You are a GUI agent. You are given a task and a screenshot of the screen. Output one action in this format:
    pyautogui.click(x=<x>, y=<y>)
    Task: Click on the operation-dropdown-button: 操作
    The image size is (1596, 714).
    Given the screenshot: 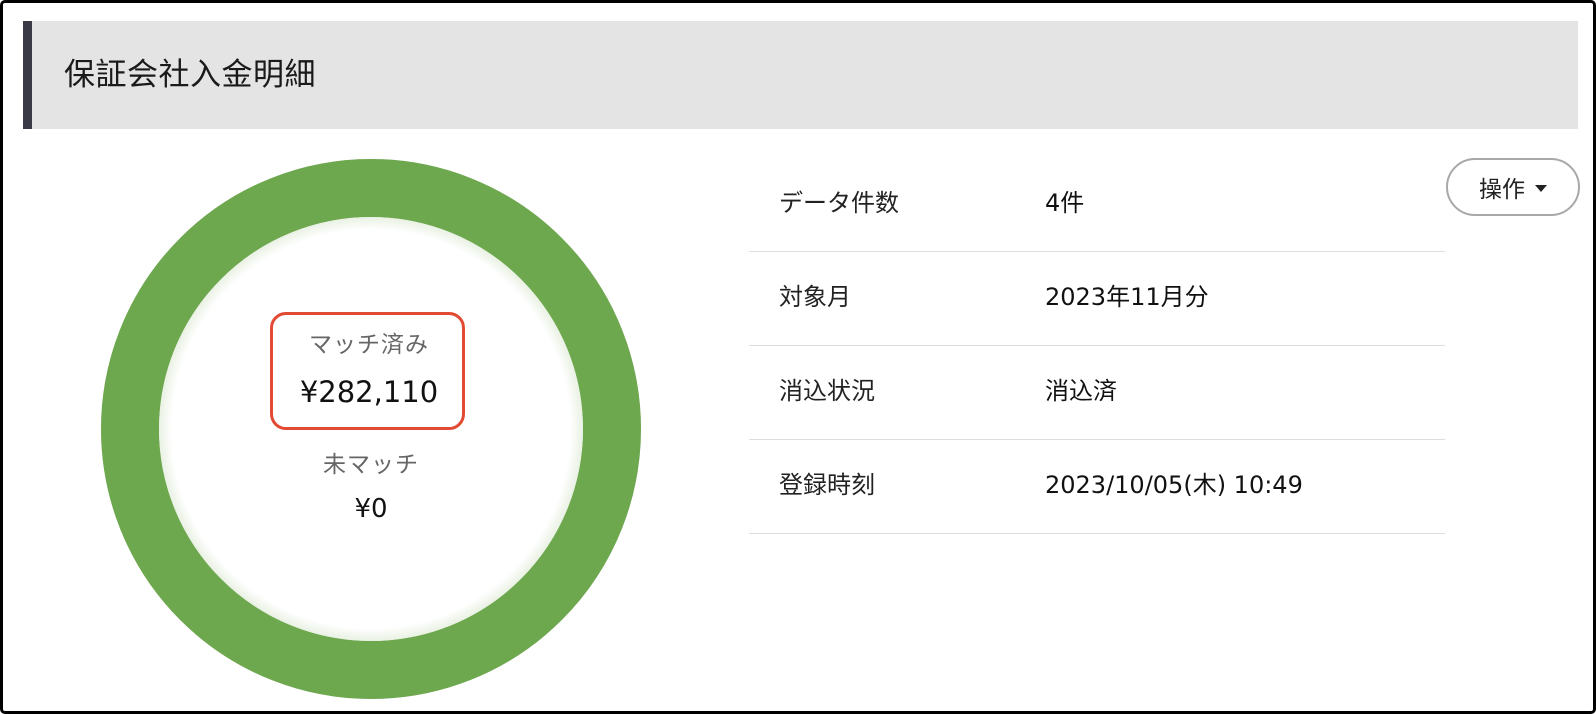 What is the action you would take?
    pyautogui.click(x=1513, y=187)
    